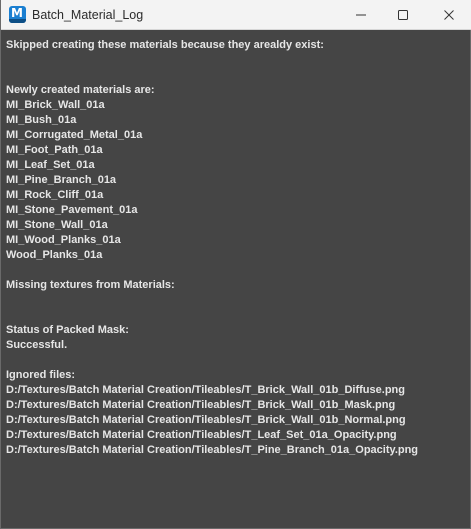 The width and height of the screenshot is (471, 529). What do you see at coordinates (236, 15) in the screenshot?
I see `title-bar: M Batch_Material_Log` at bounding box center [236, 15].